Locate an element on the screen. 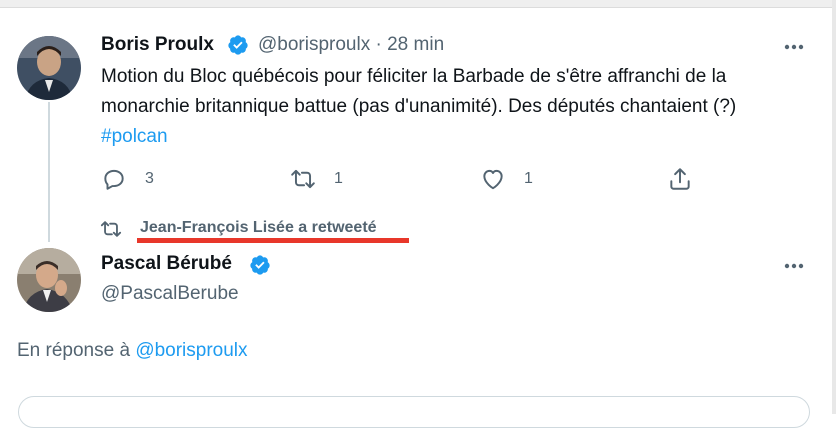  like-icon is located at coordinates (493, 179).